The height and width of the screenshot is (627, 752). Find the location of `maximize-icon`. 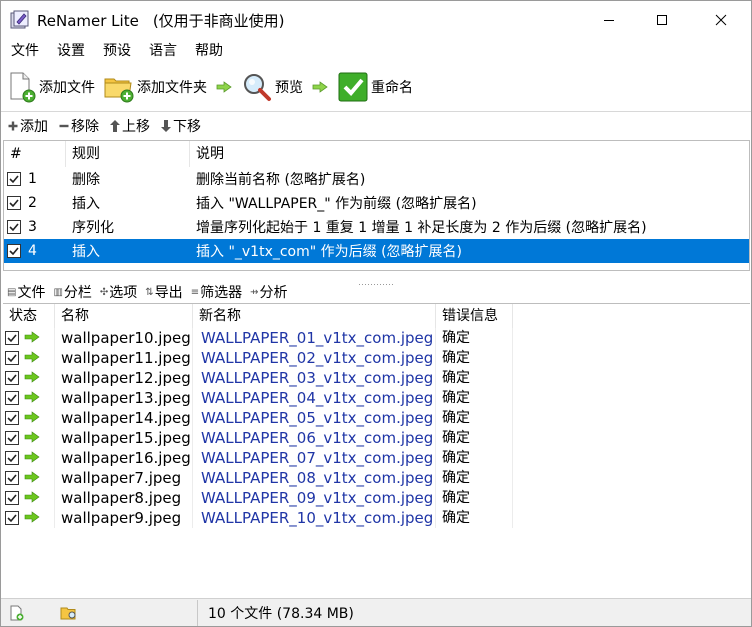

maximize-icon is located at coordinates (662, 20).